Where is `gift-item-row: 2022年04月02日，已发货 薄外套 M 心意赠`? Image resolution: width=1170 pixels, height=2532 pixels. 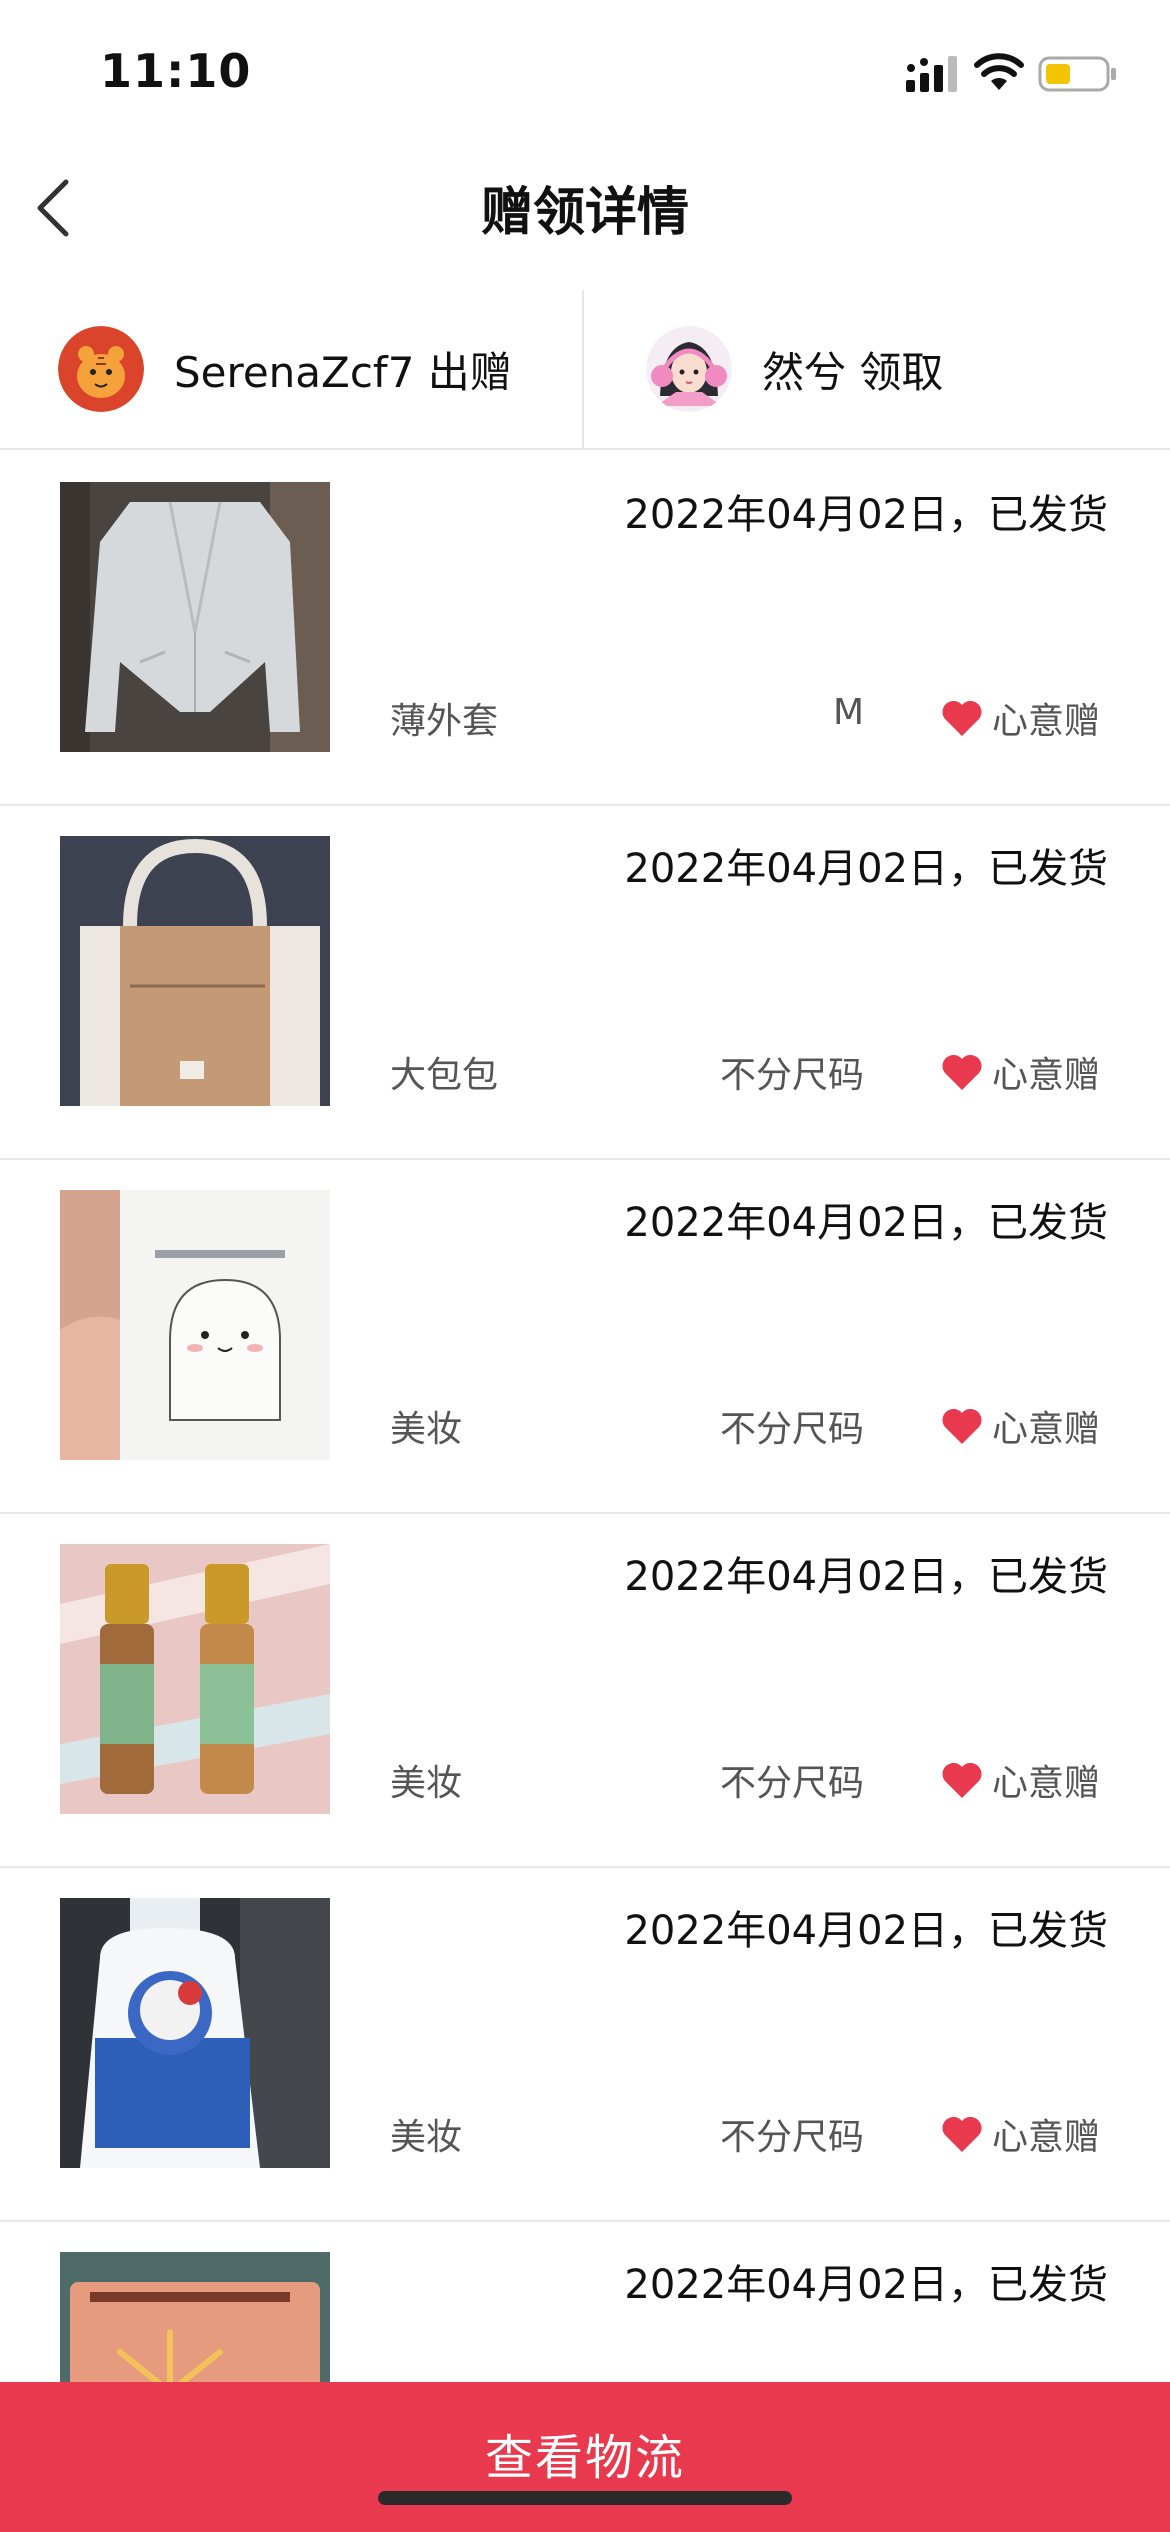 gift-item-row: 2022年04月02日，已发货 薄外套 M 心意赠 is located at coordinates (585, 629).